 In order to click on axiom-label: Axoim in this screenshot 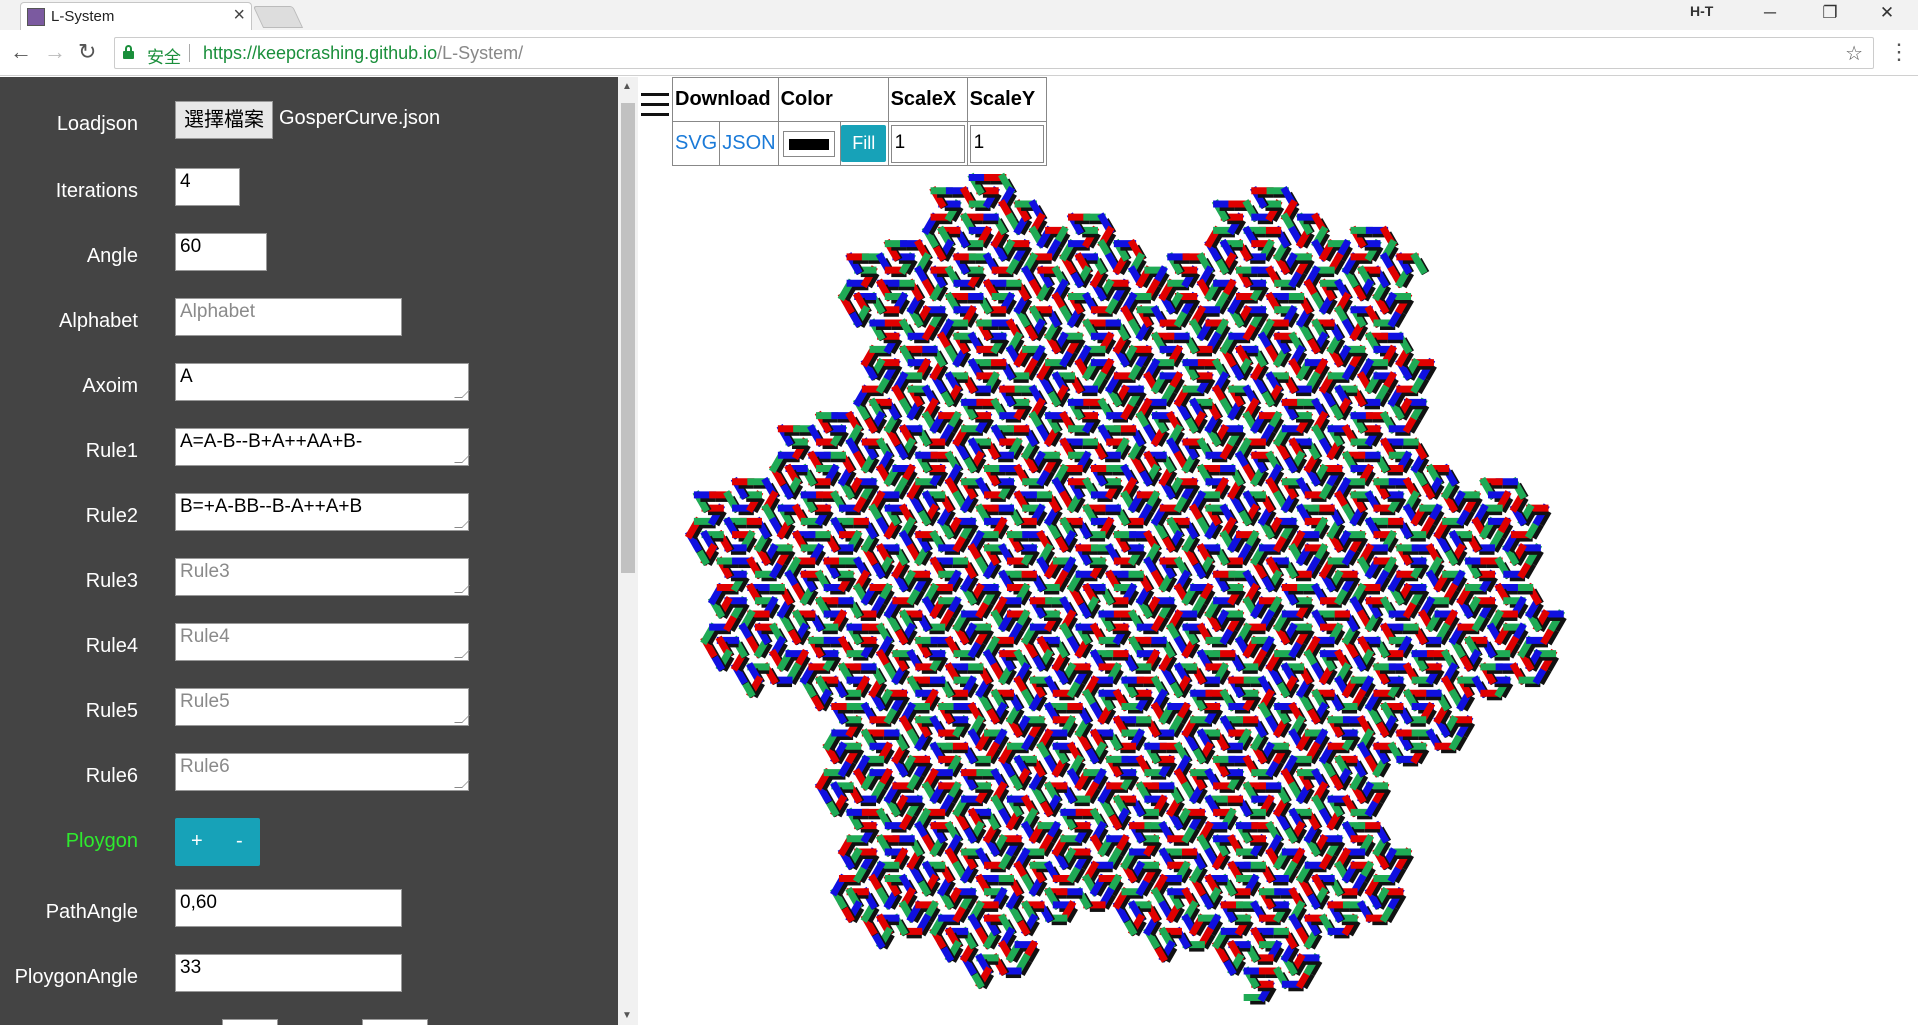, I will do `click(110, 386)`.